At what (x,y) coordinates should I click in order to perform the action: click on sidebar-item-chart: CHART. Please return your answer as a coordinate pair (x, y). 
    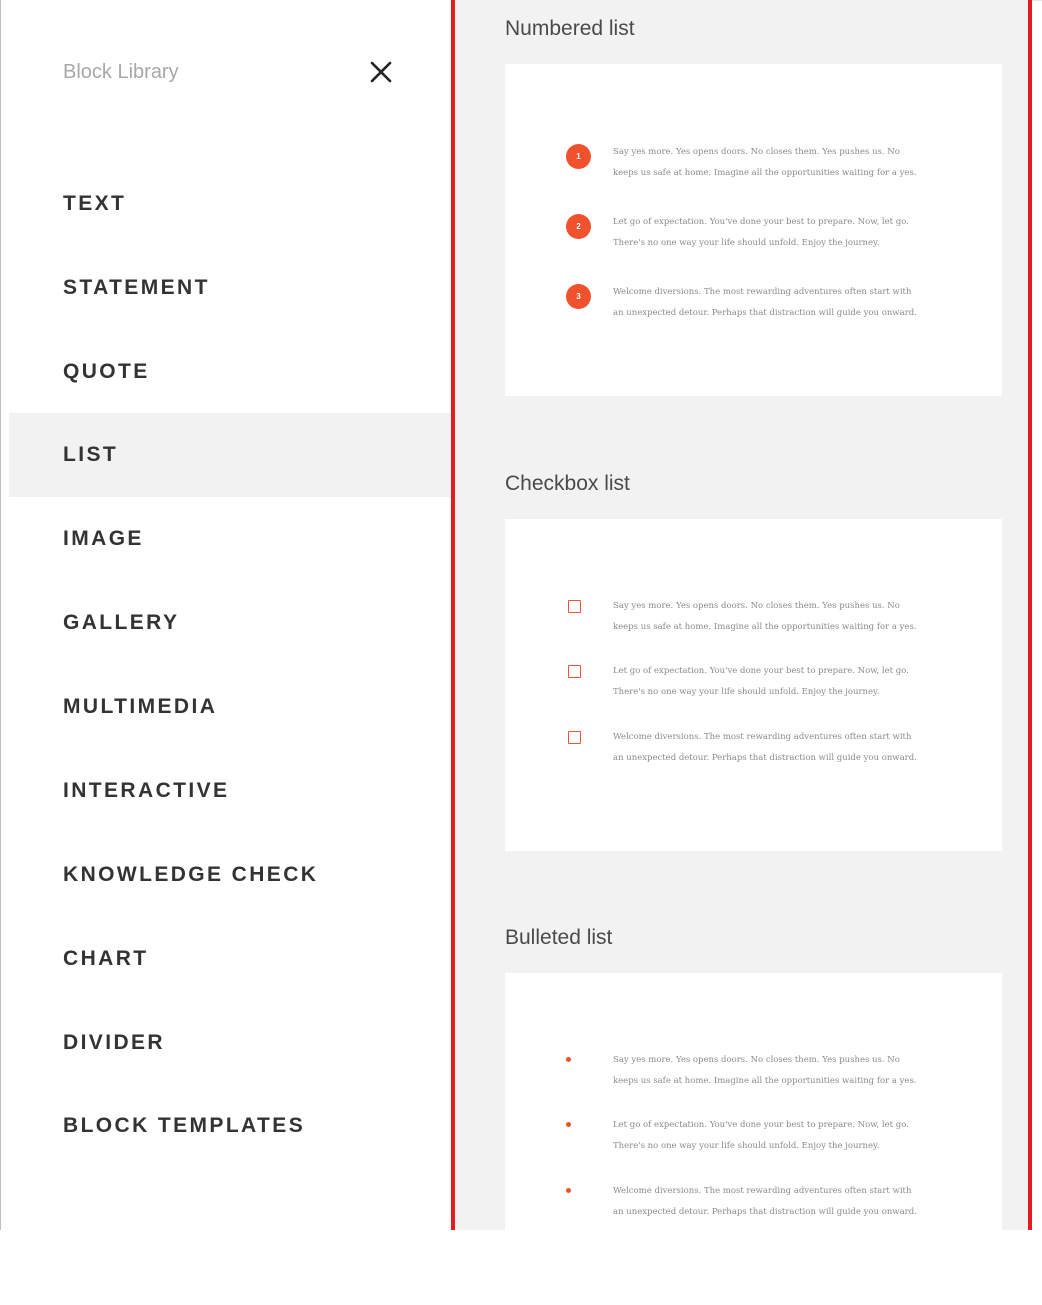
    Looking at the image, I should click on (230, 959).